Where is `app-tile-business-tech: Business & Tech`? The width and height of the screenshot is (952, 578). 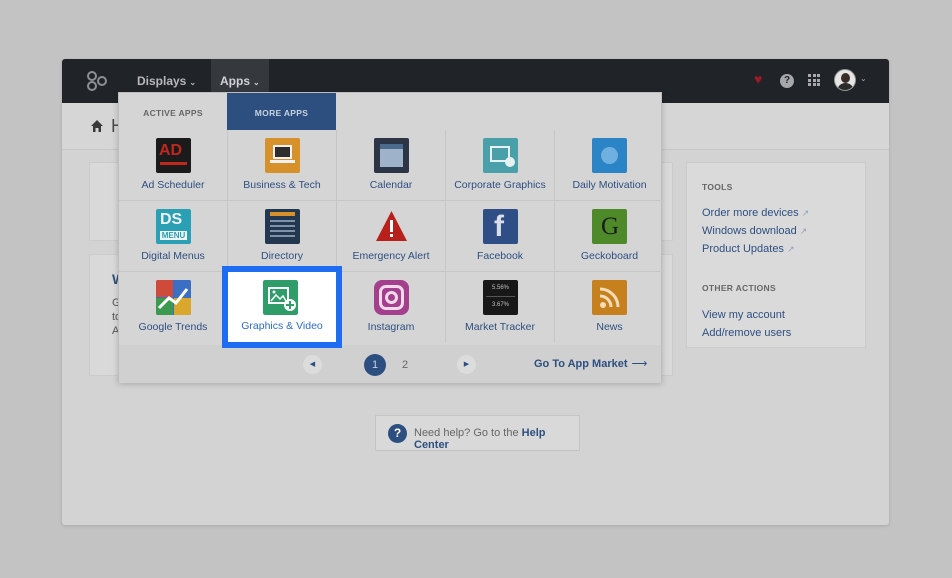
app-tile-business-tech: Business & Tech is located at coordinates (282, 165).